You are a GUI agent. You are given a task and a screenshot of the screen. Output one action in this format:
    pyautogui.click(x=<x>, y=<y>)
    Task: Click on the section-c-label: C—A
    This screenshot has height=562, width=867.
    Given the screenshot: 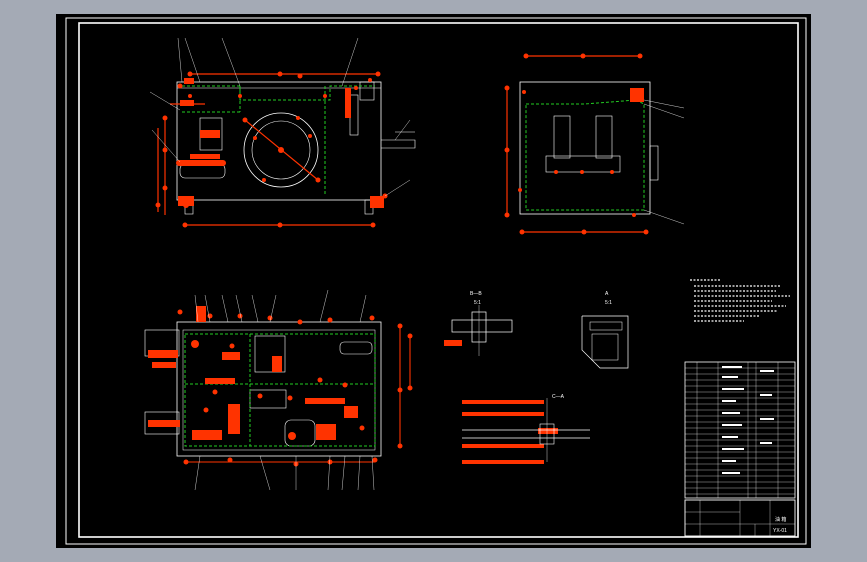 What is the action you would take?
    pyautogui.click(x=558, y=397)
    